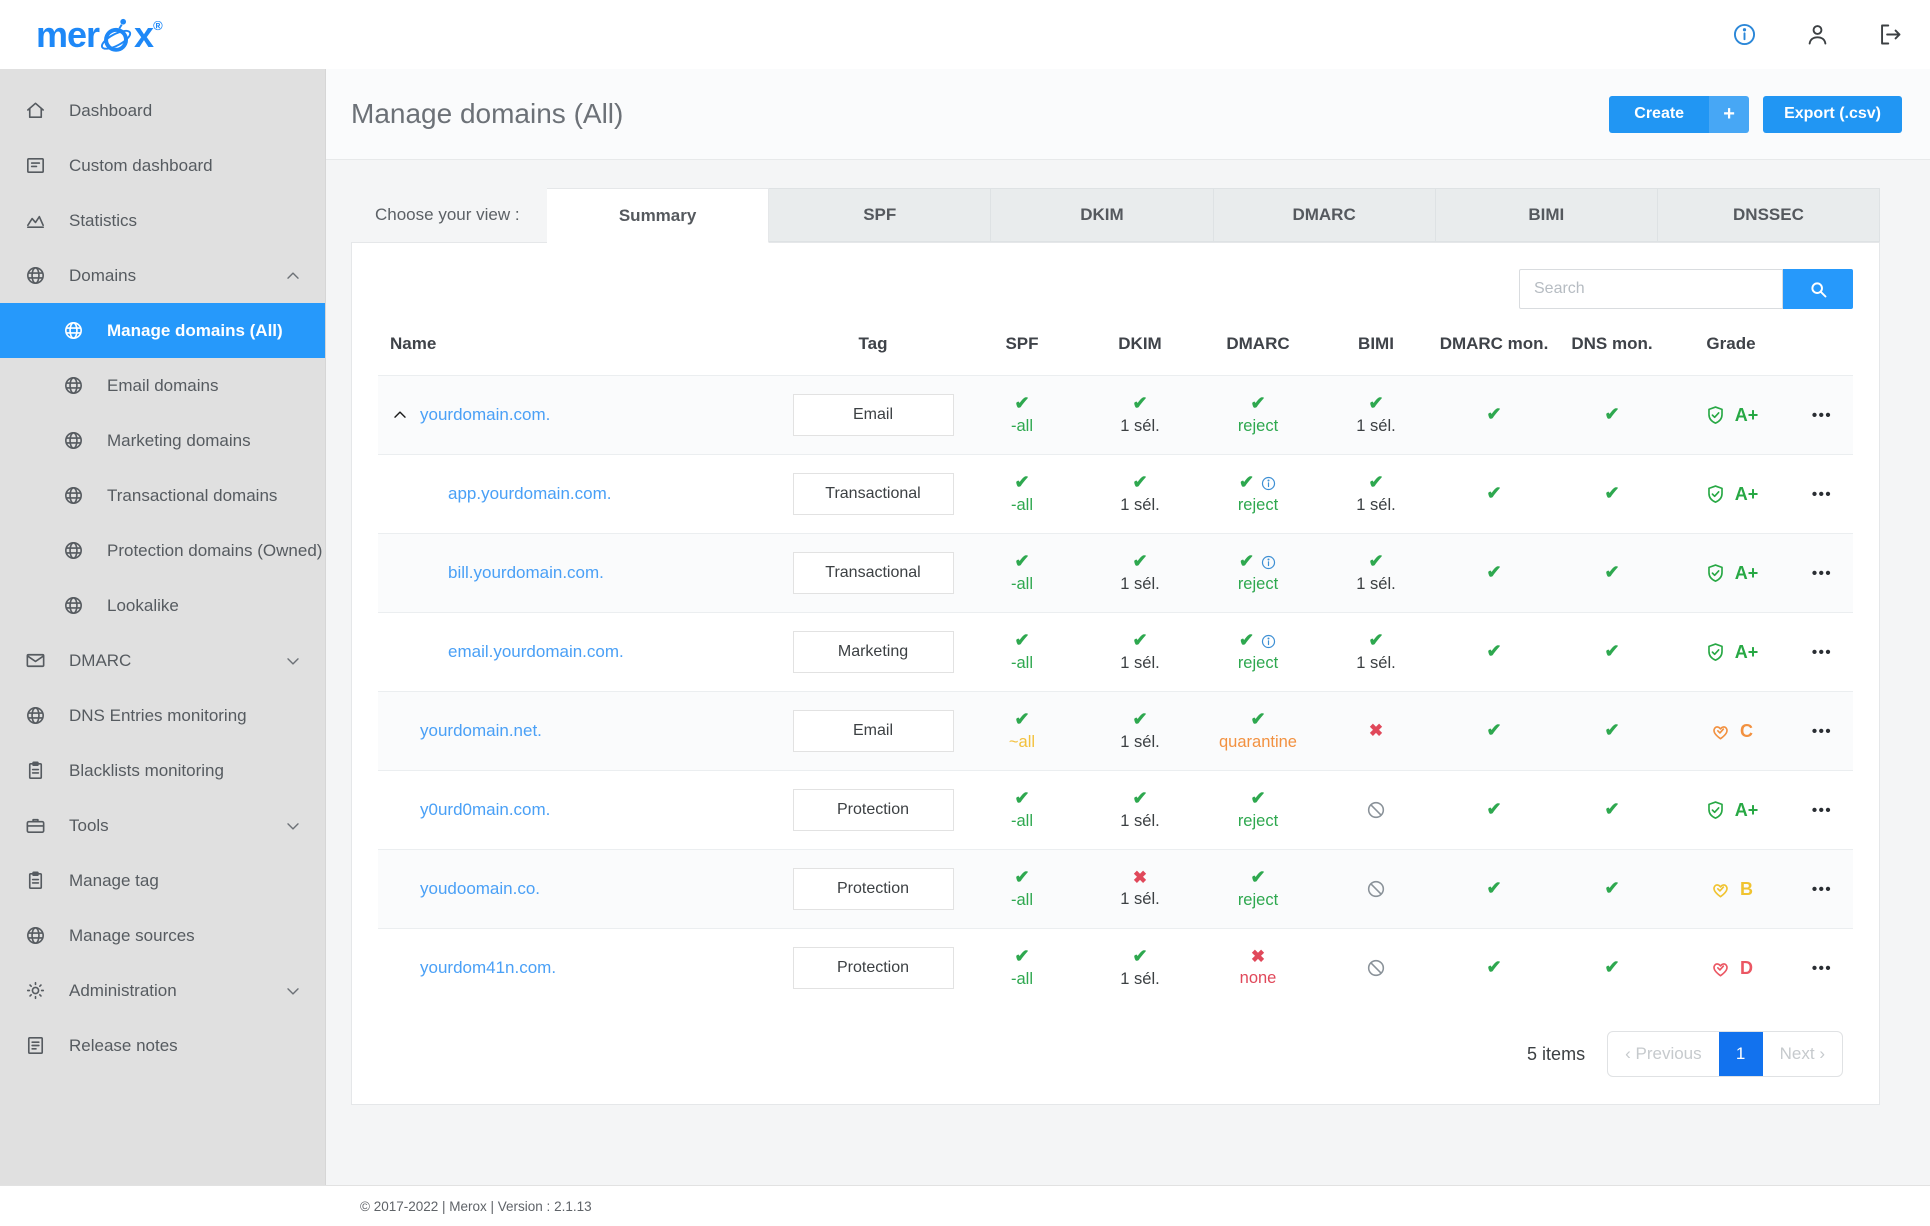  Describe the element at coordinates (162, 440) in the screenshot. I see `sidebar-item-marketing-domains: Marketing domains` at that location.